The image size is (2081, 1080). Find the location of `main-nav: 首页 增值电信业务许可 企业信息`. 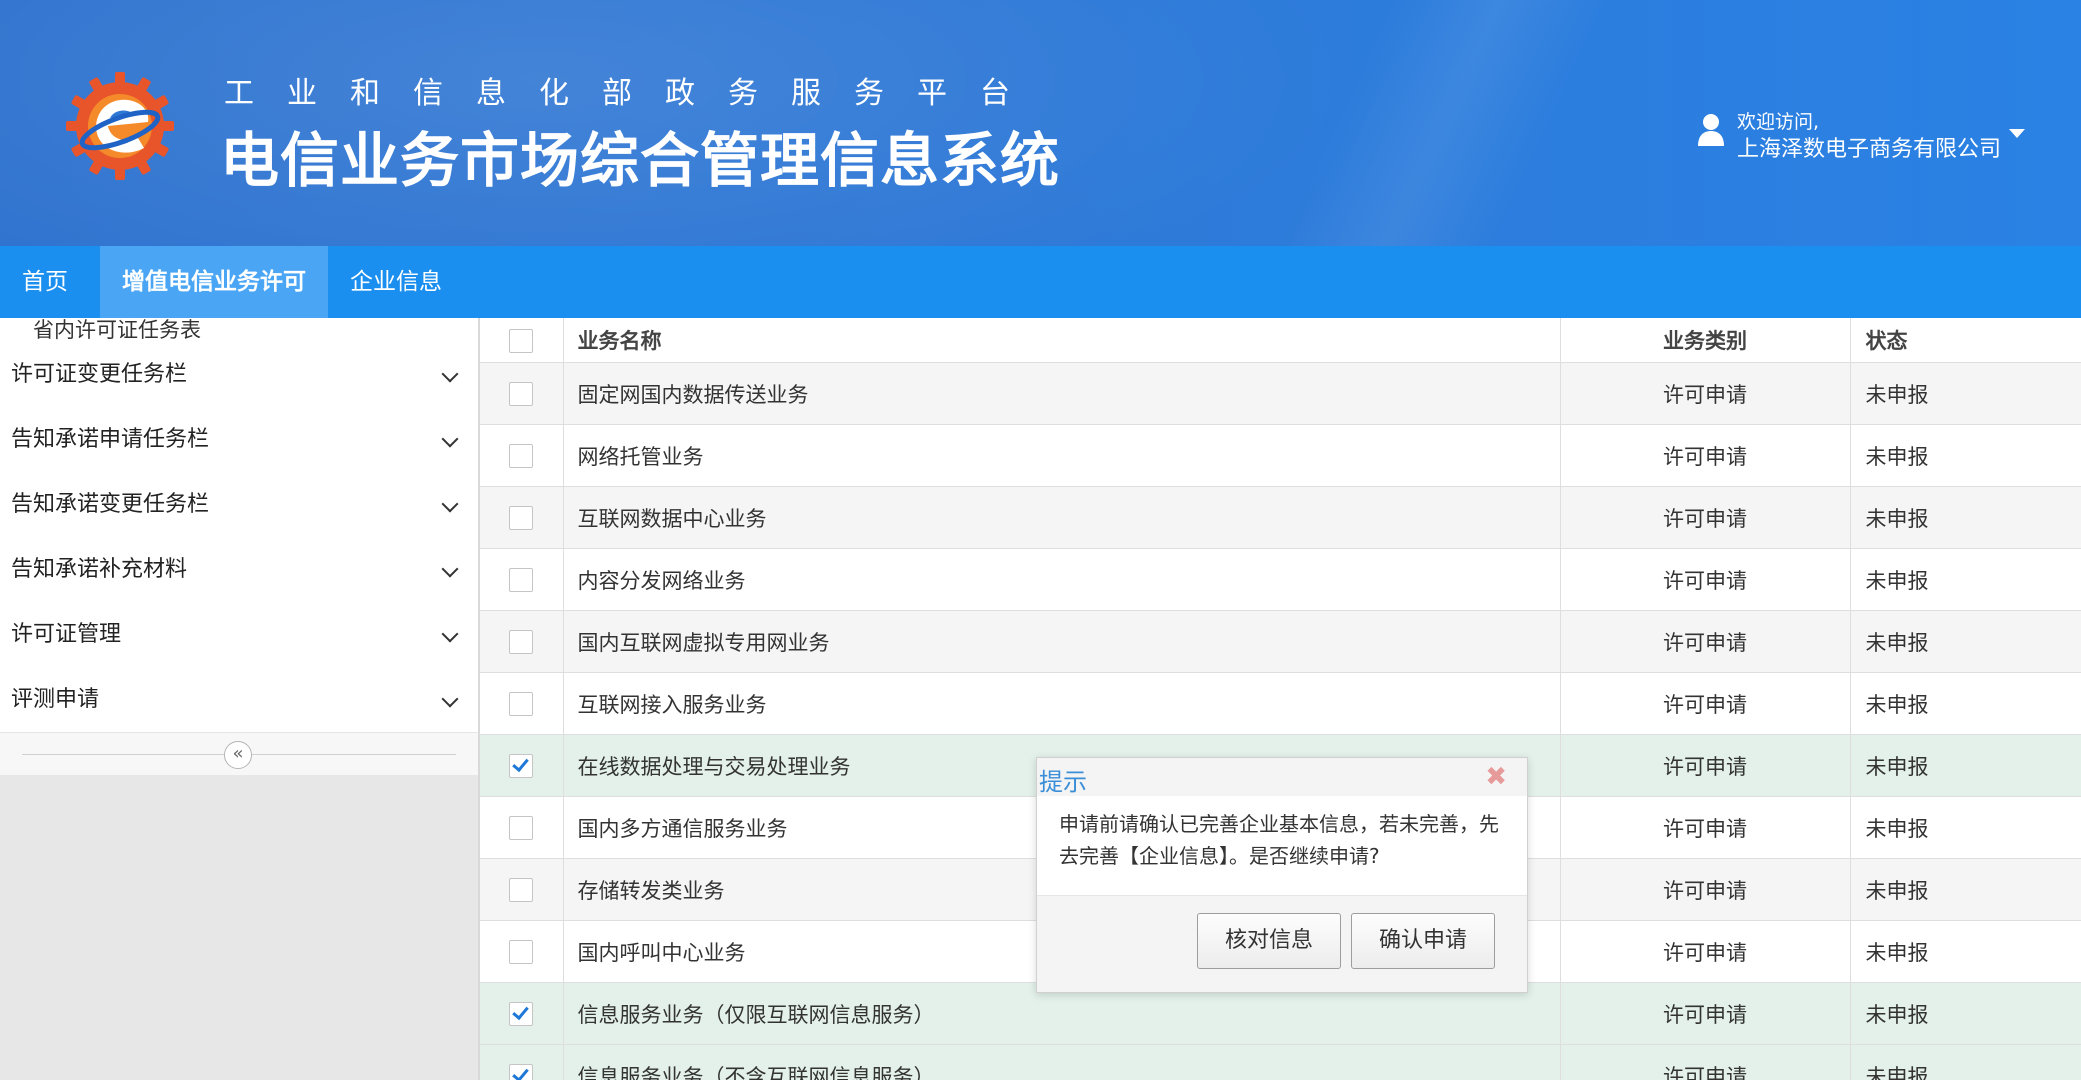

main-nav: 首页 增值电信业务许可 企业信息 is located at coordinates (1040, 282).